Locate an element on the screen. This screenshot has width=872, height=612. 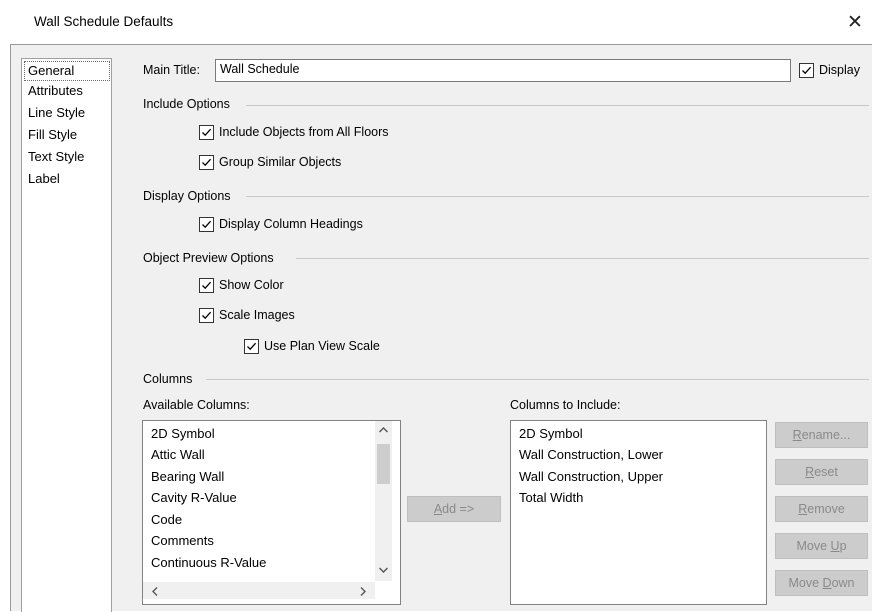
display-column-headings-checkbox is located at coordinates (206, 224).